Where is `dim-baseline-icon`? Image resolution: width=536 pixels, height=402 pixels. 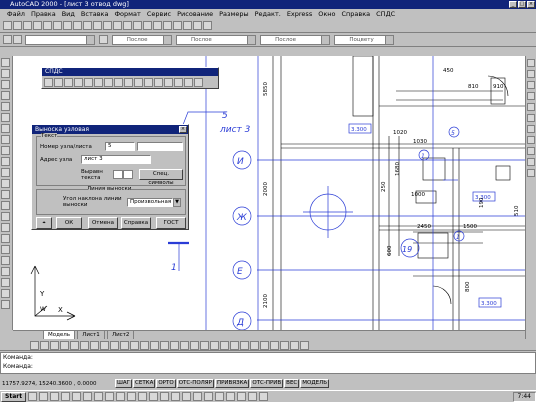
dim-baseline-icon is located at coordinates (104, 345).